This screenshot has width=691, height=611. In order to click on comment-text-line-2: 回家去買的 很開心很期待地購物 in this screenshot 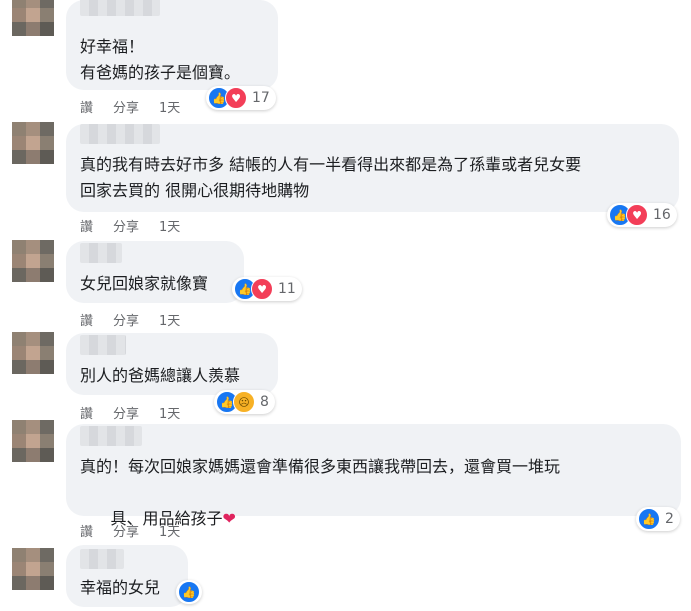, I will do `click(195, 190)`.